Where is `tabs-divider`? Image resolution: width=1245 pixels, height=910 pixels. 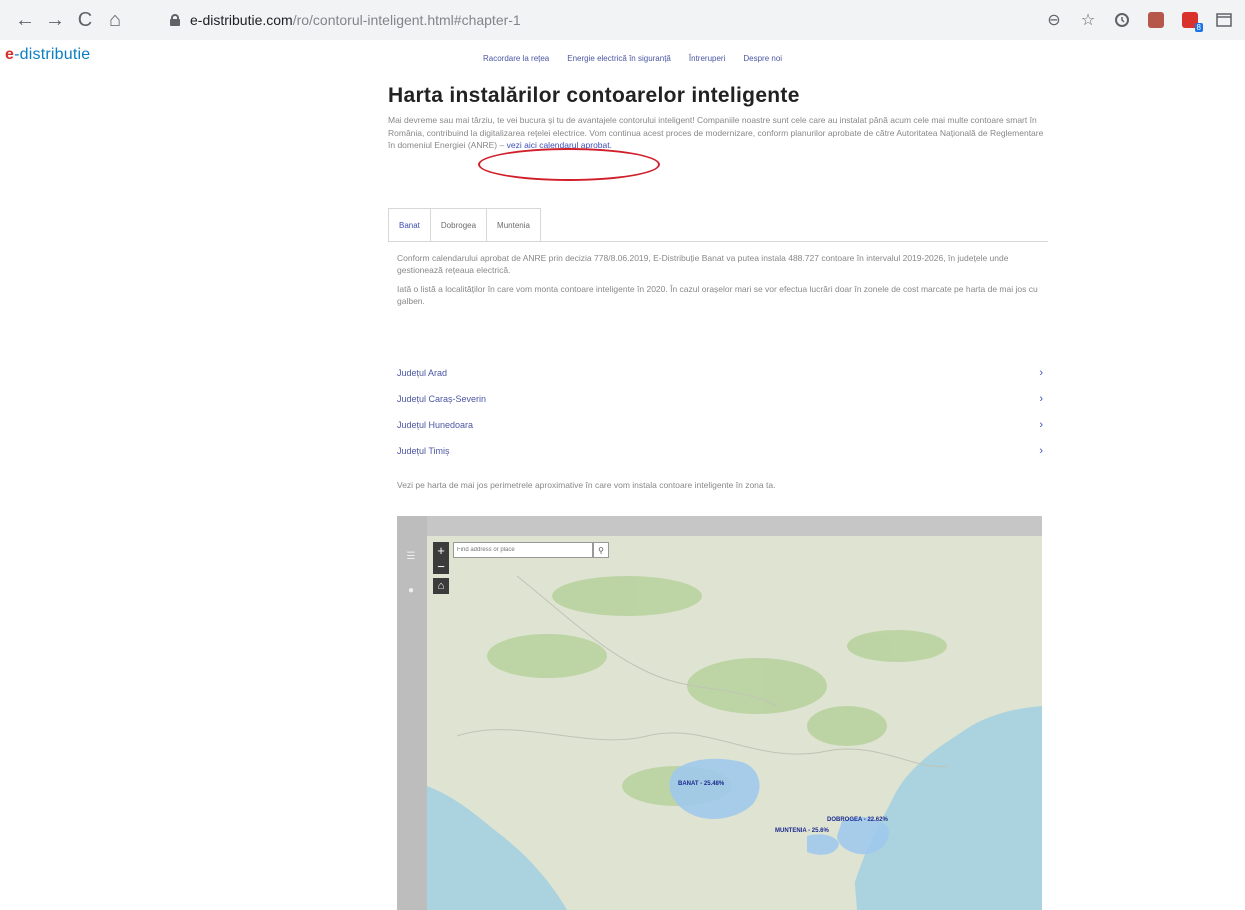
tabs-divider is located at coordinates (718, 241).